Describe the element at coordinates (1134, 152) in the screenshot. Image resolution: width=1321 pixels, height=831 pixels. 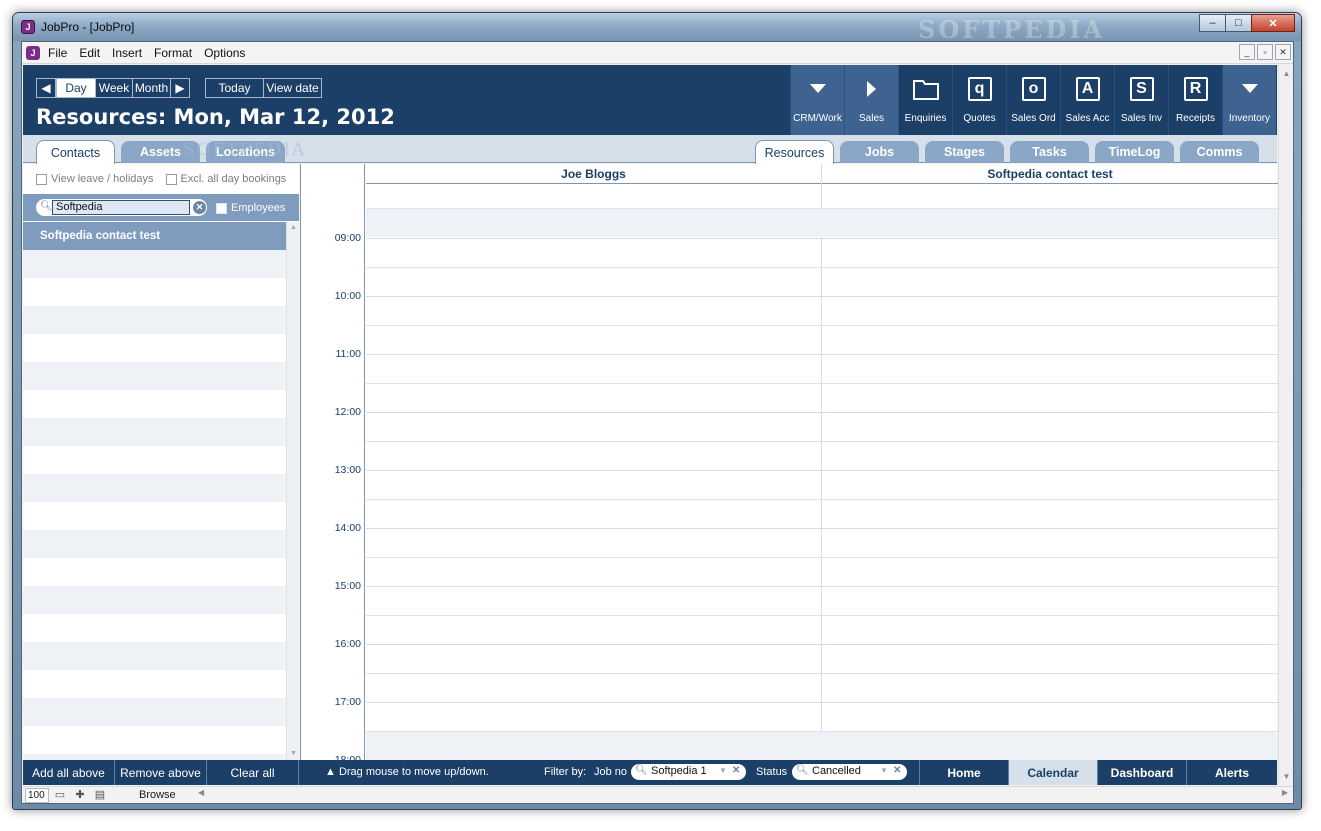
I see `tab-timelog: TimeLog` at that location.